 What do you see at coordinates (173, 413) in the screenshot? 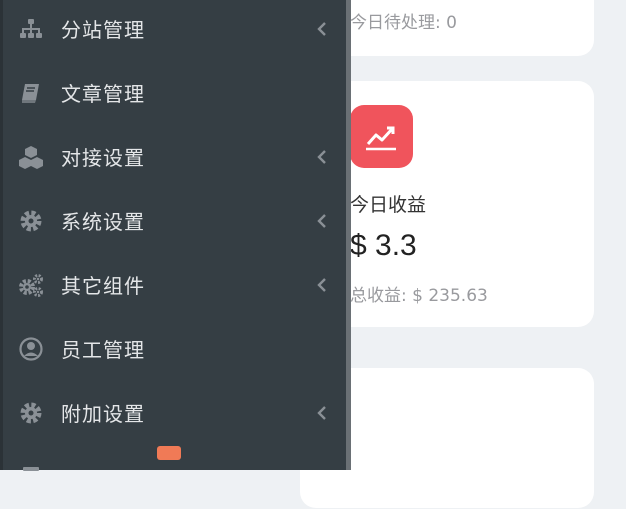
I see `sidebar-item-additional-settings: 附加设置` at bounding box center [173, 413].